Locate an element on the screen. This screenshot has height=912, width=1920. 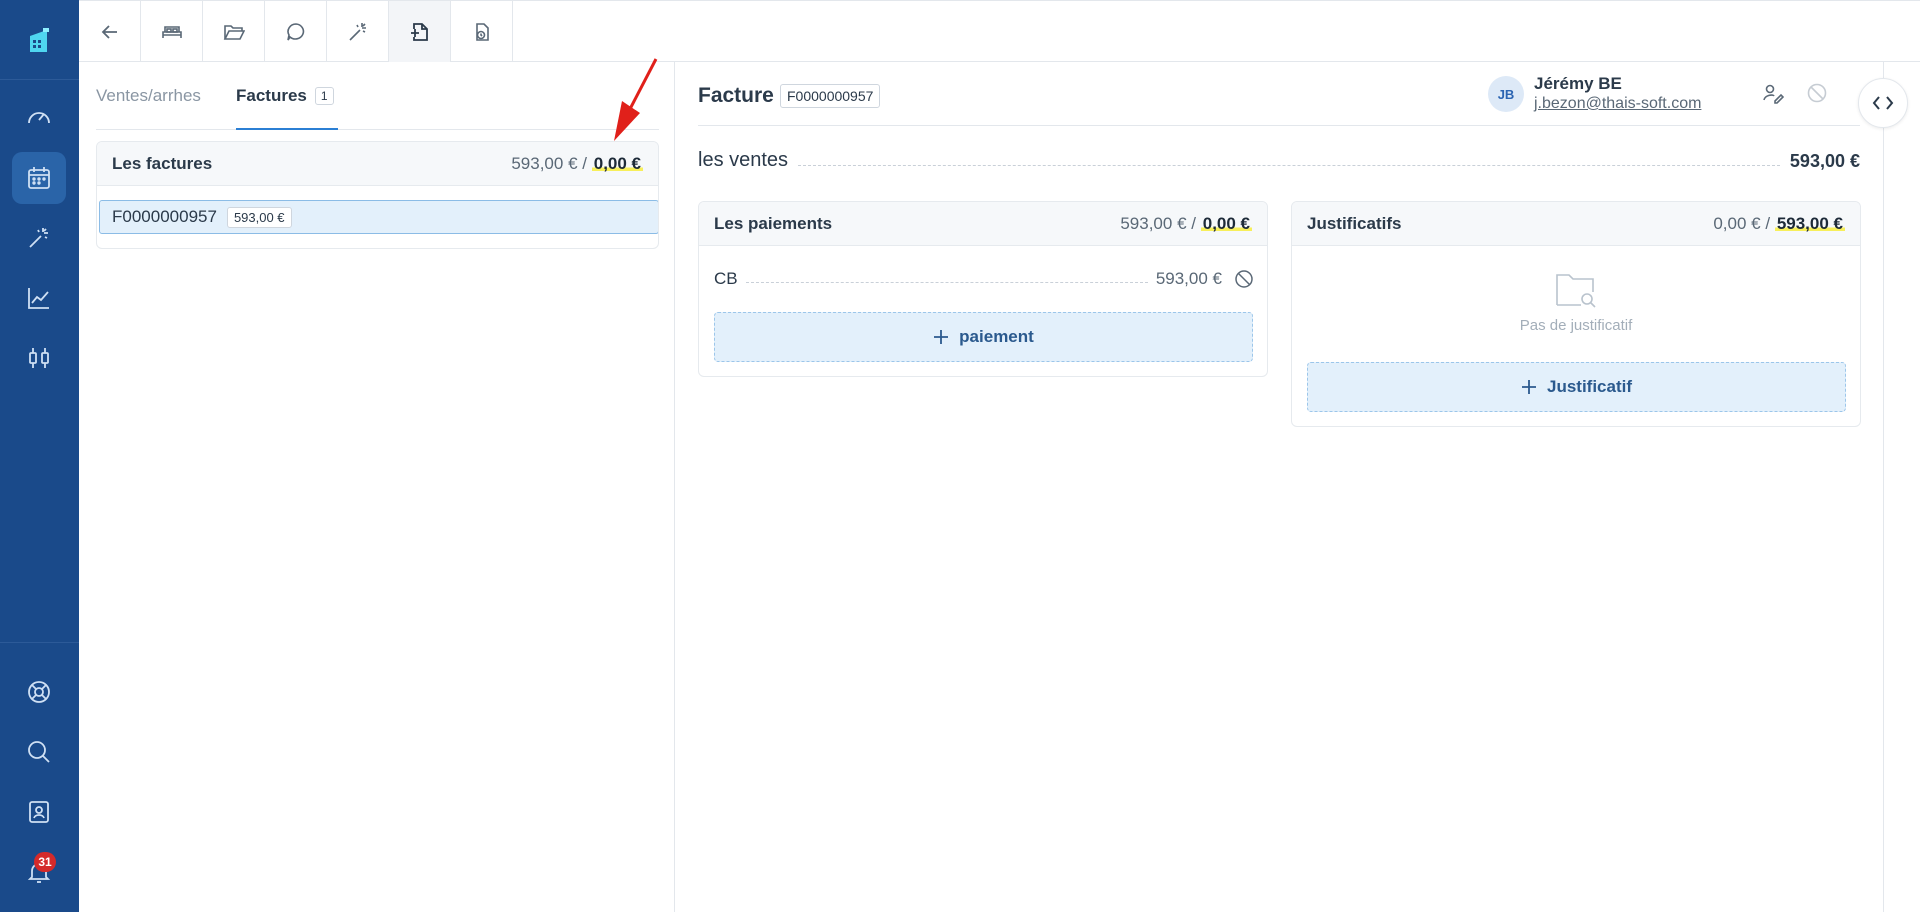
tab-bar: Ventes/arrhes Factures 1 is located at coordinates (377, 103).